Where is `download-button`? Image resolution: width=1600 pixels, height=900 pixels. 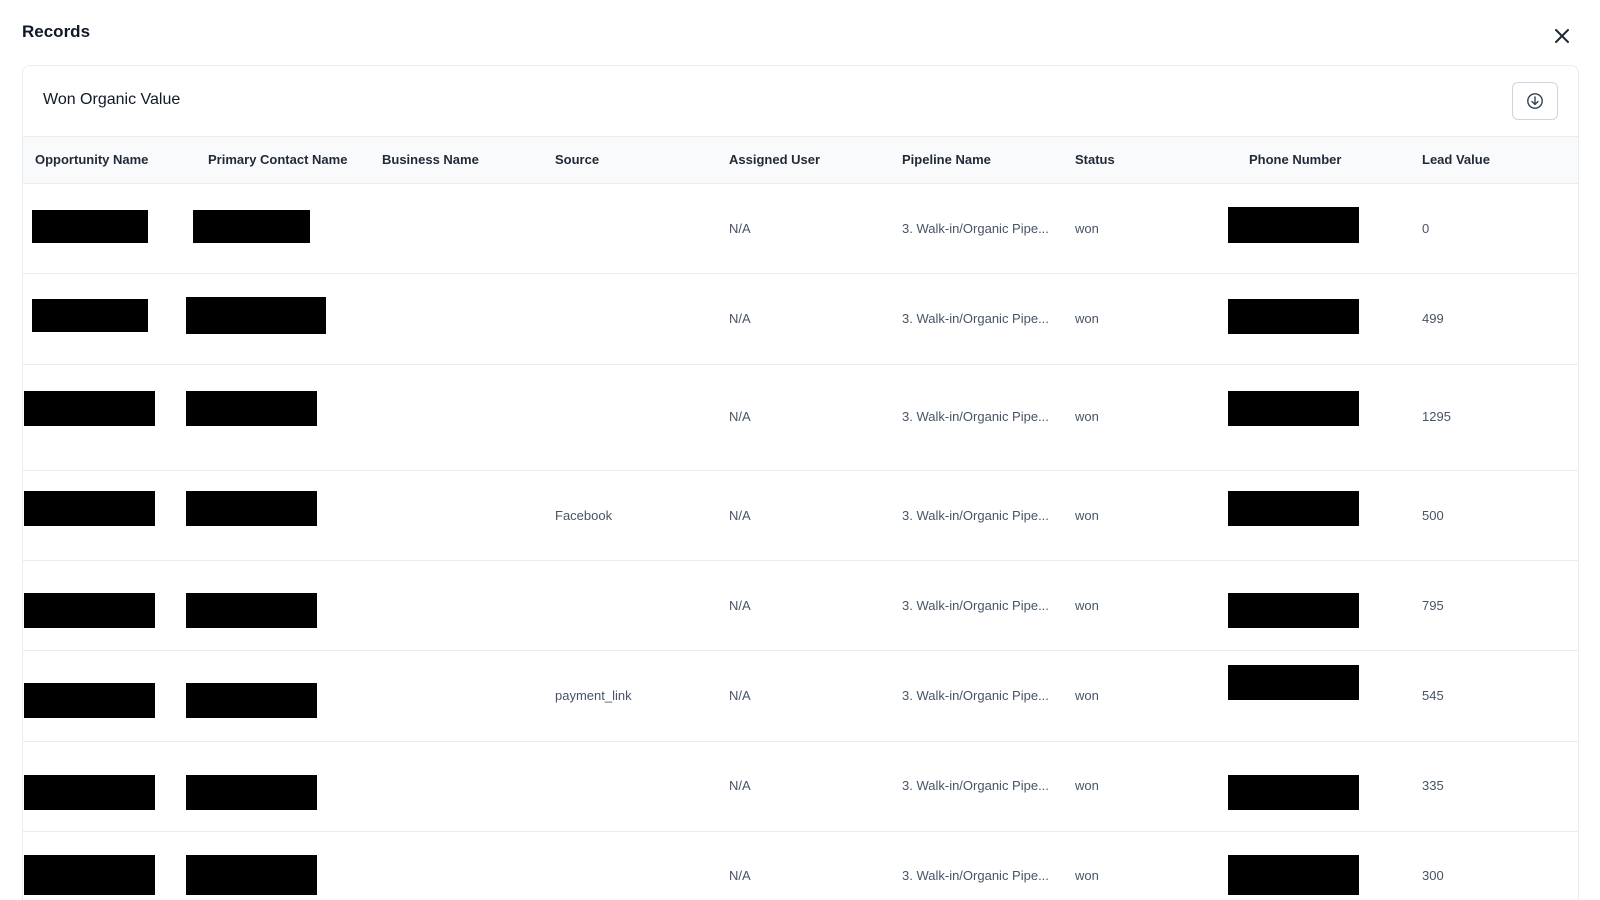 download-button is located at coordinates (1535, 101).